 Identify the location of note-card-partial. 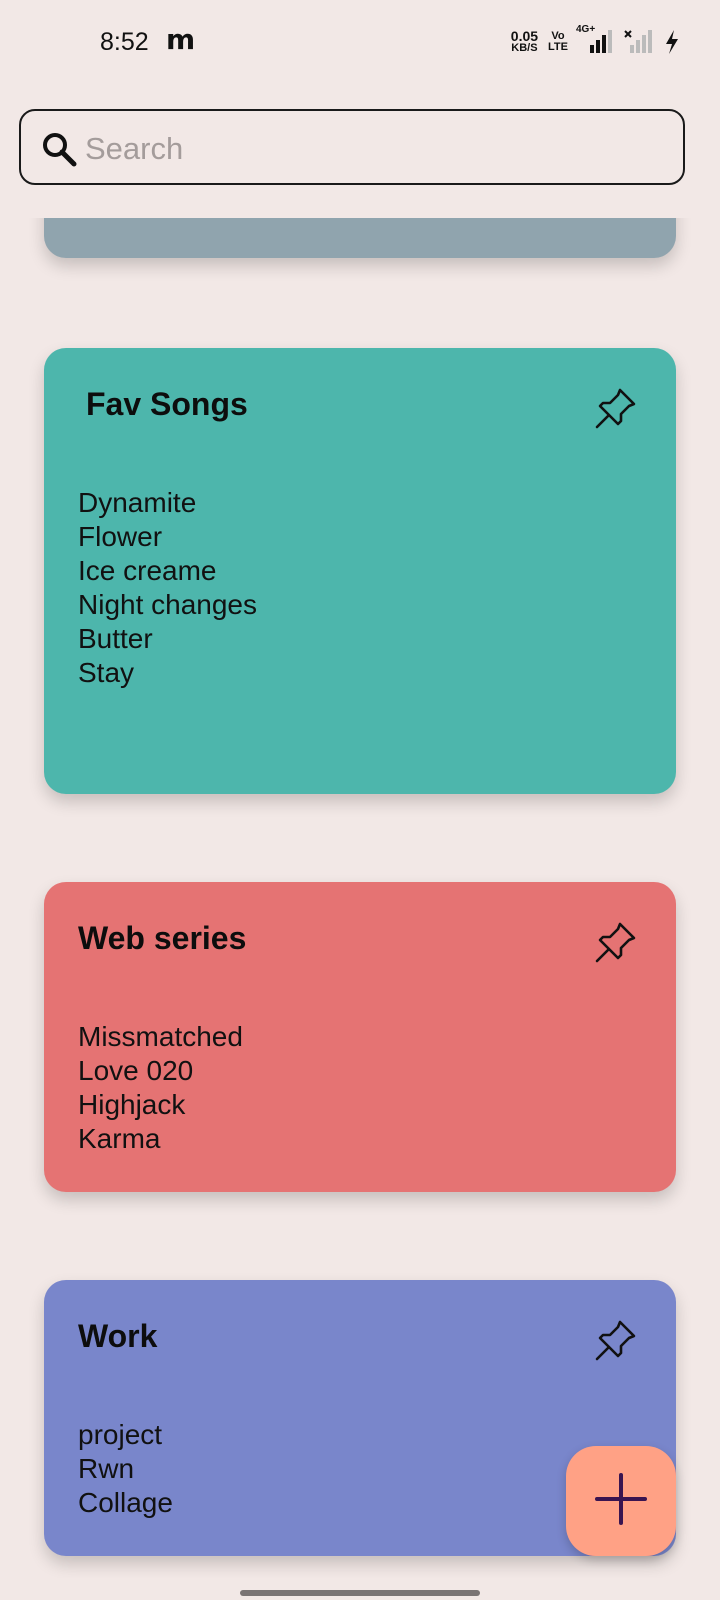
(360, 238).